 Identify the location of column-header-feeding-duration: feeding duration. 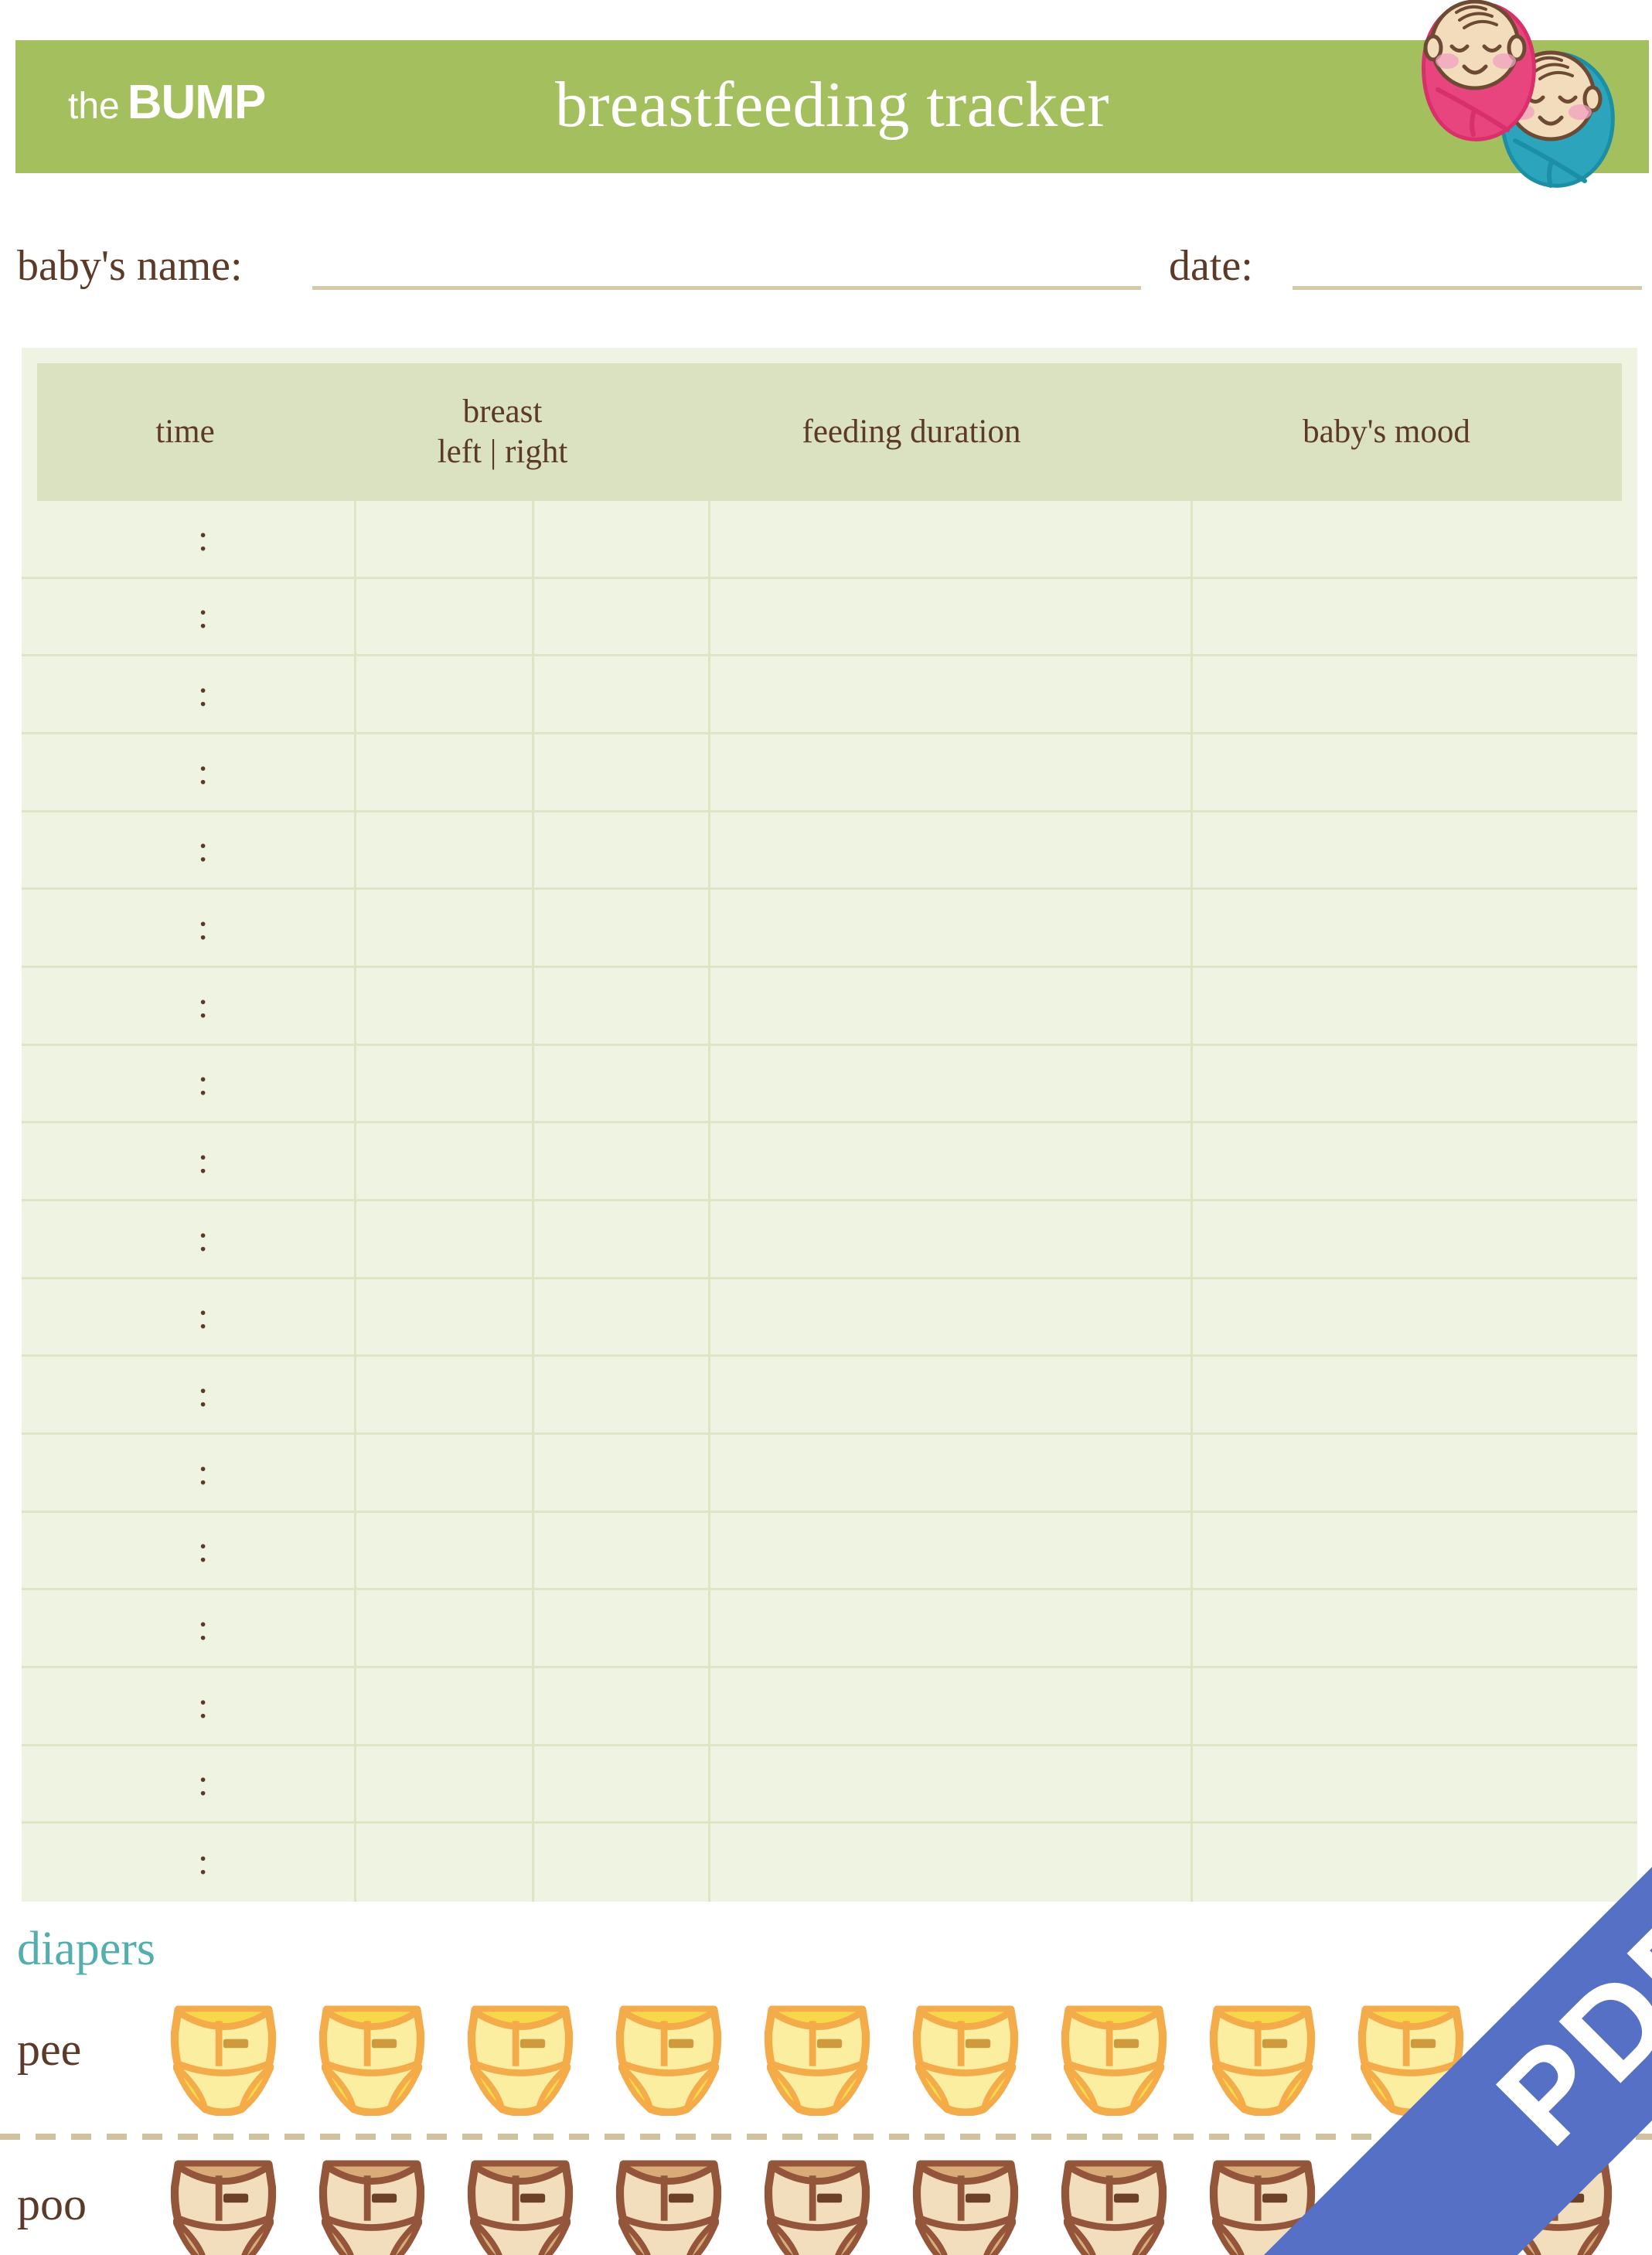
(911, 432).